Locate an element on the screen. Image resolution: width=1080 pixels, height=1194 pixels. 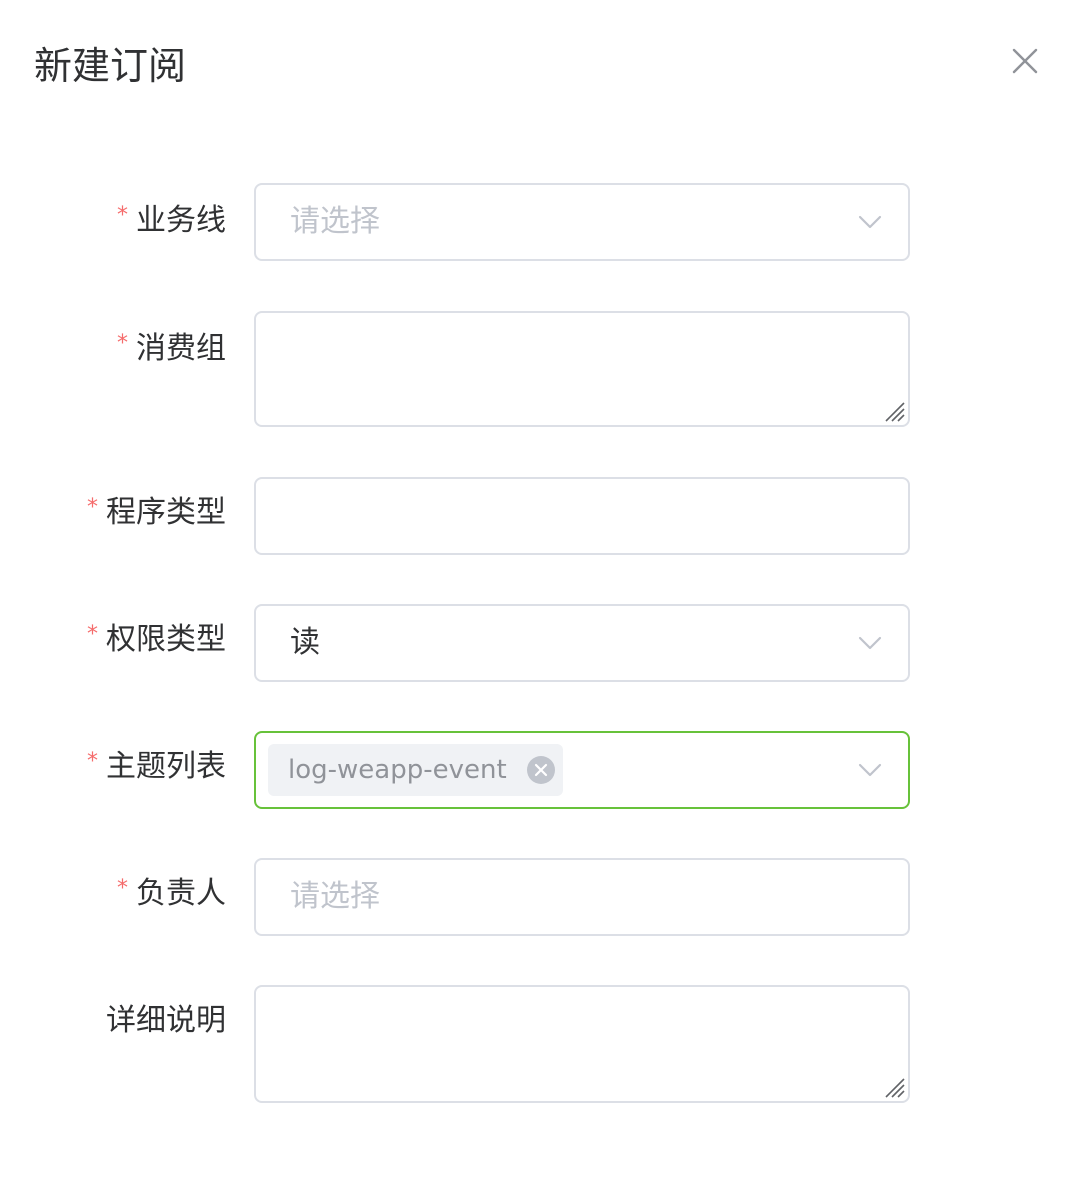
program-type-label: * 程序类型 is located at coordinates (156, 512).